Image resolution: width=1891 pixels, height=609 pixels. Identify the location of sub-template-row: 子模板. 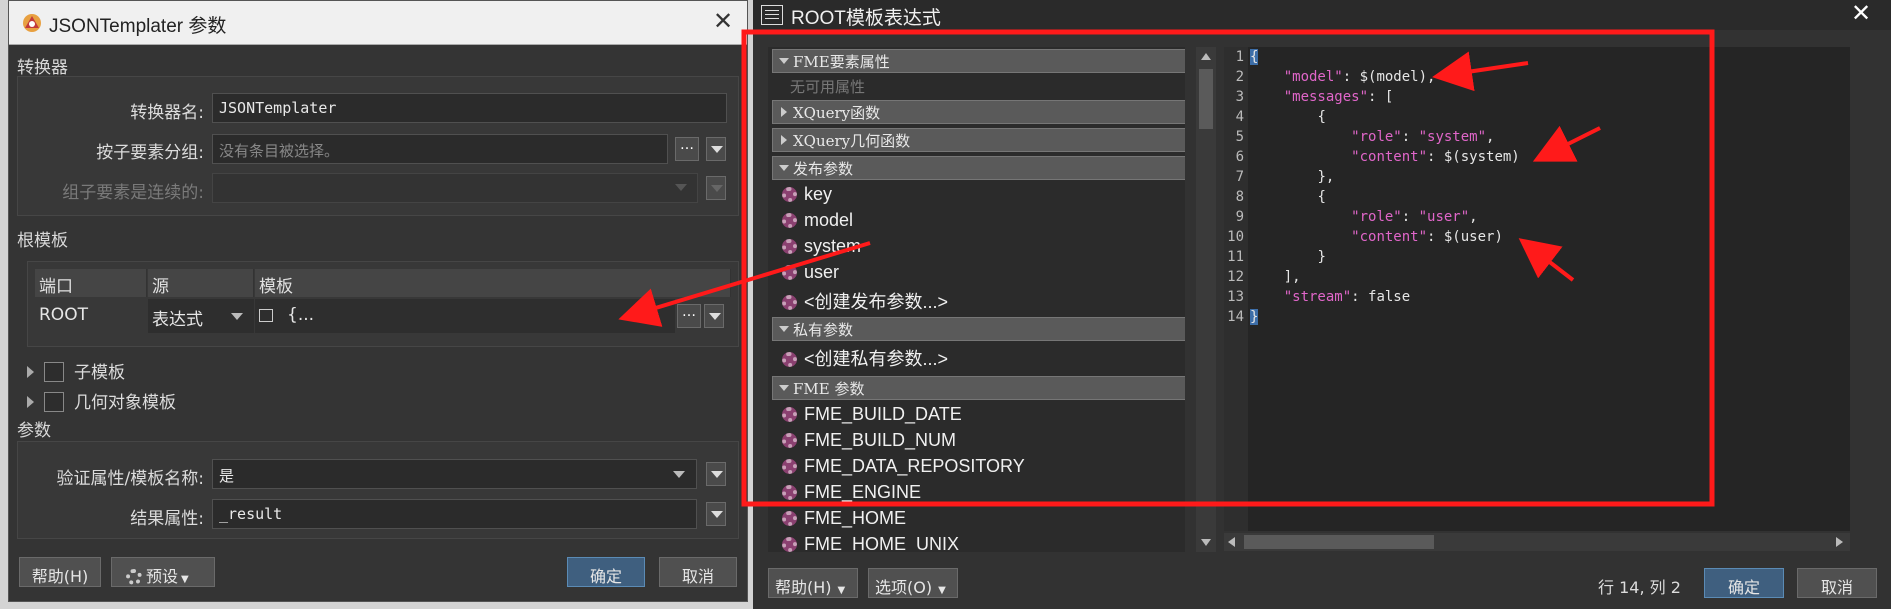
(76, 370).